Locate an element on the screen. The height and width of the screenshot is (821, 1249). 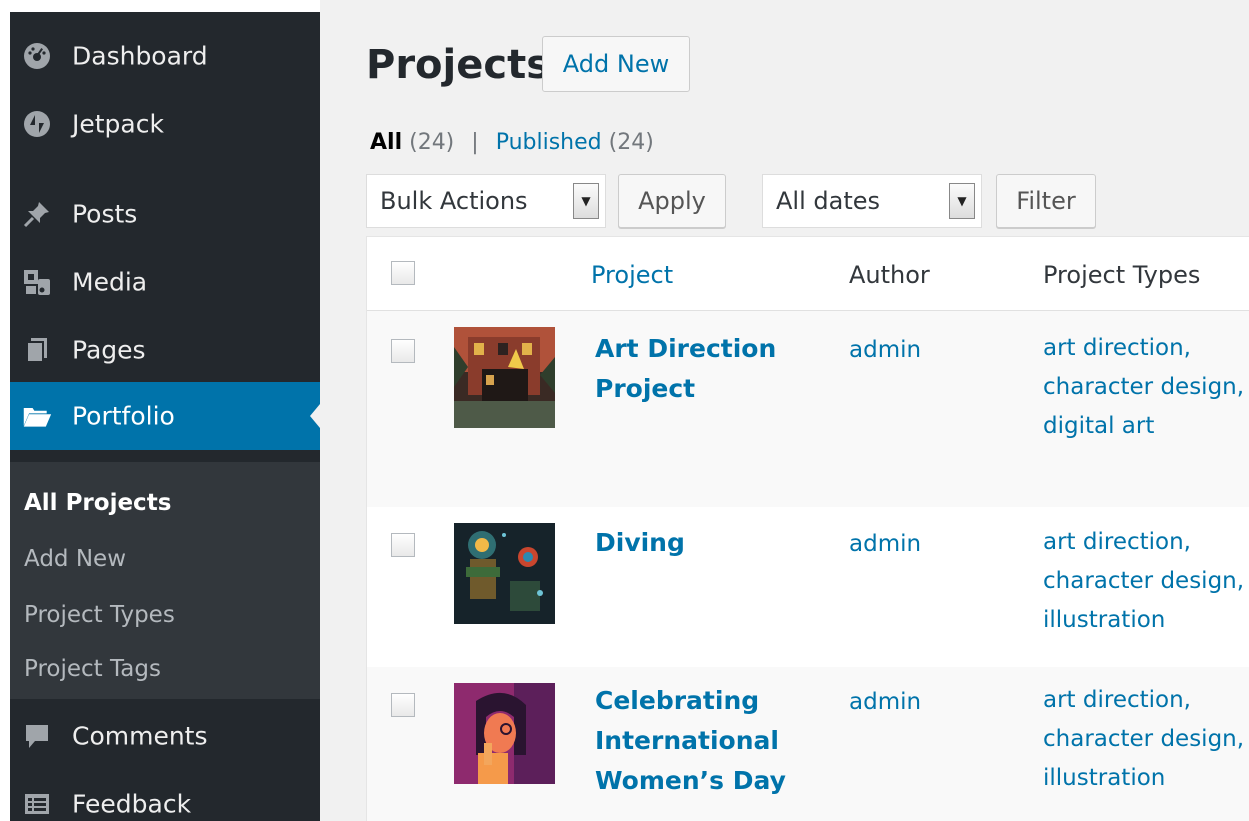
date-filter-select: All dates ▼ is located at coordinates (872, 201).